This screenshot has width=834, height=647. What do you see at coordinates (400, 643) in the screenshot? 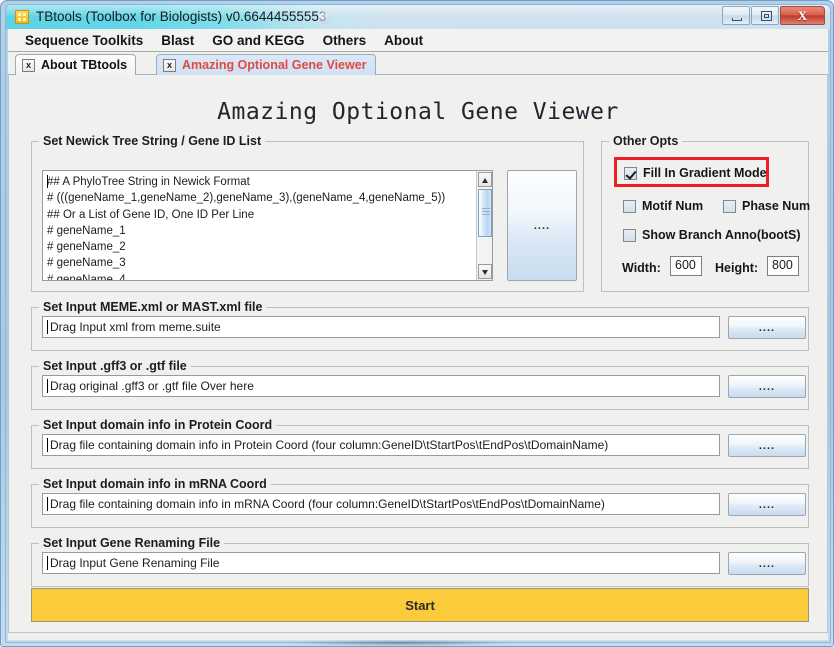
I see `window-drop-shadow` at bounding box center [400, 643].